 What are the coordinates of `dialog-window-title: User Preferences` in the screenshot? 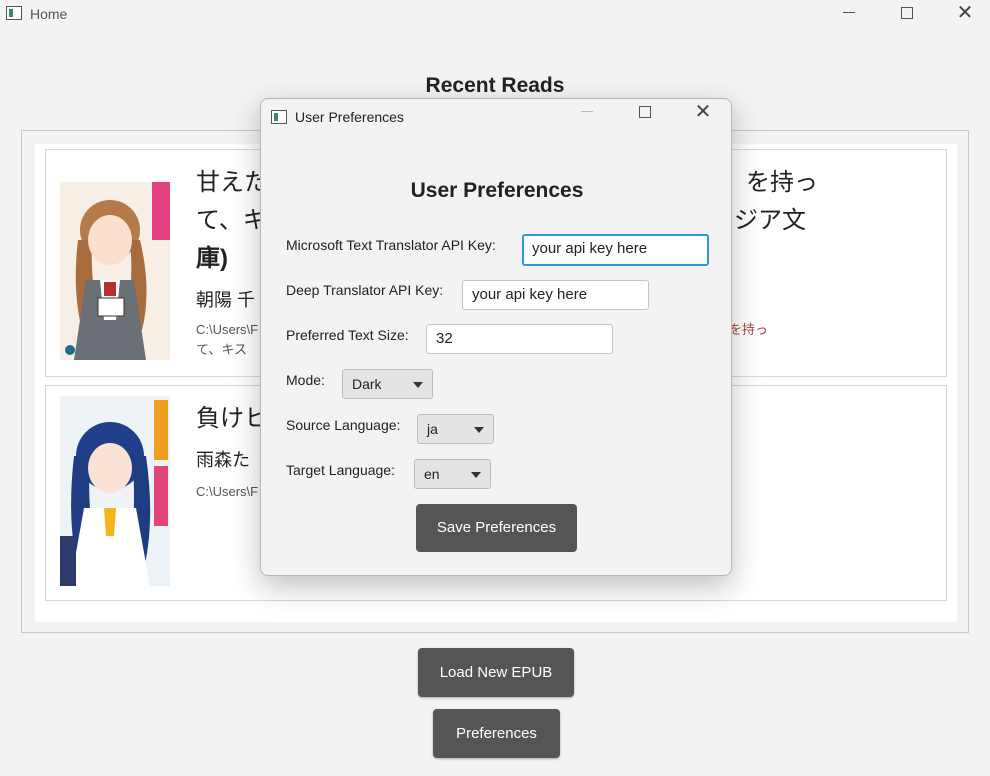 It's located at (349, 117).